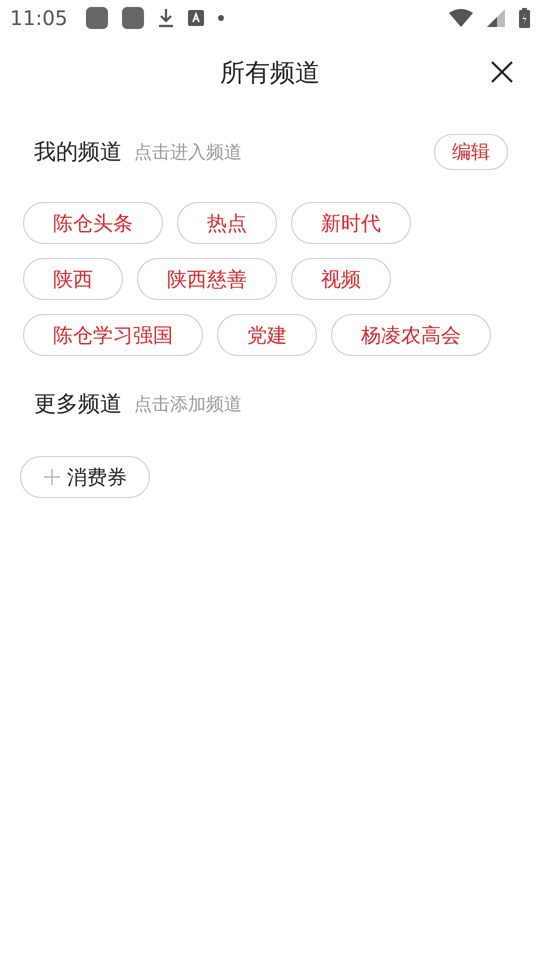  Describe the element at coordinates (471, 152) in the screenshot. I see `edit-button: 编辑` at that location.